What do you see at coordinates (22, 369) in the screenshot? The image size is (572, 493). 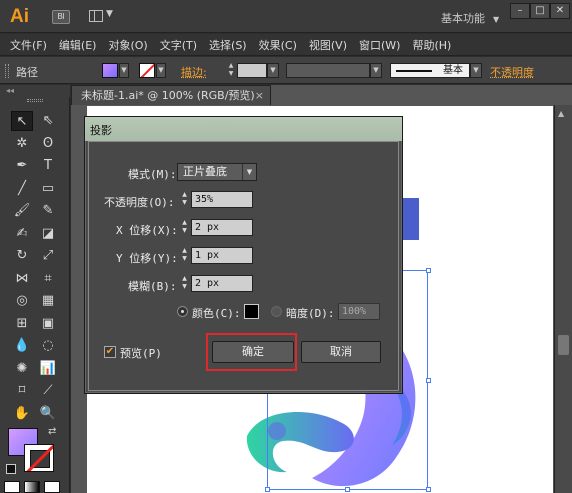 I see `symbol-sprayer-tool-icon: ✺` at bounding box center [22, 369].